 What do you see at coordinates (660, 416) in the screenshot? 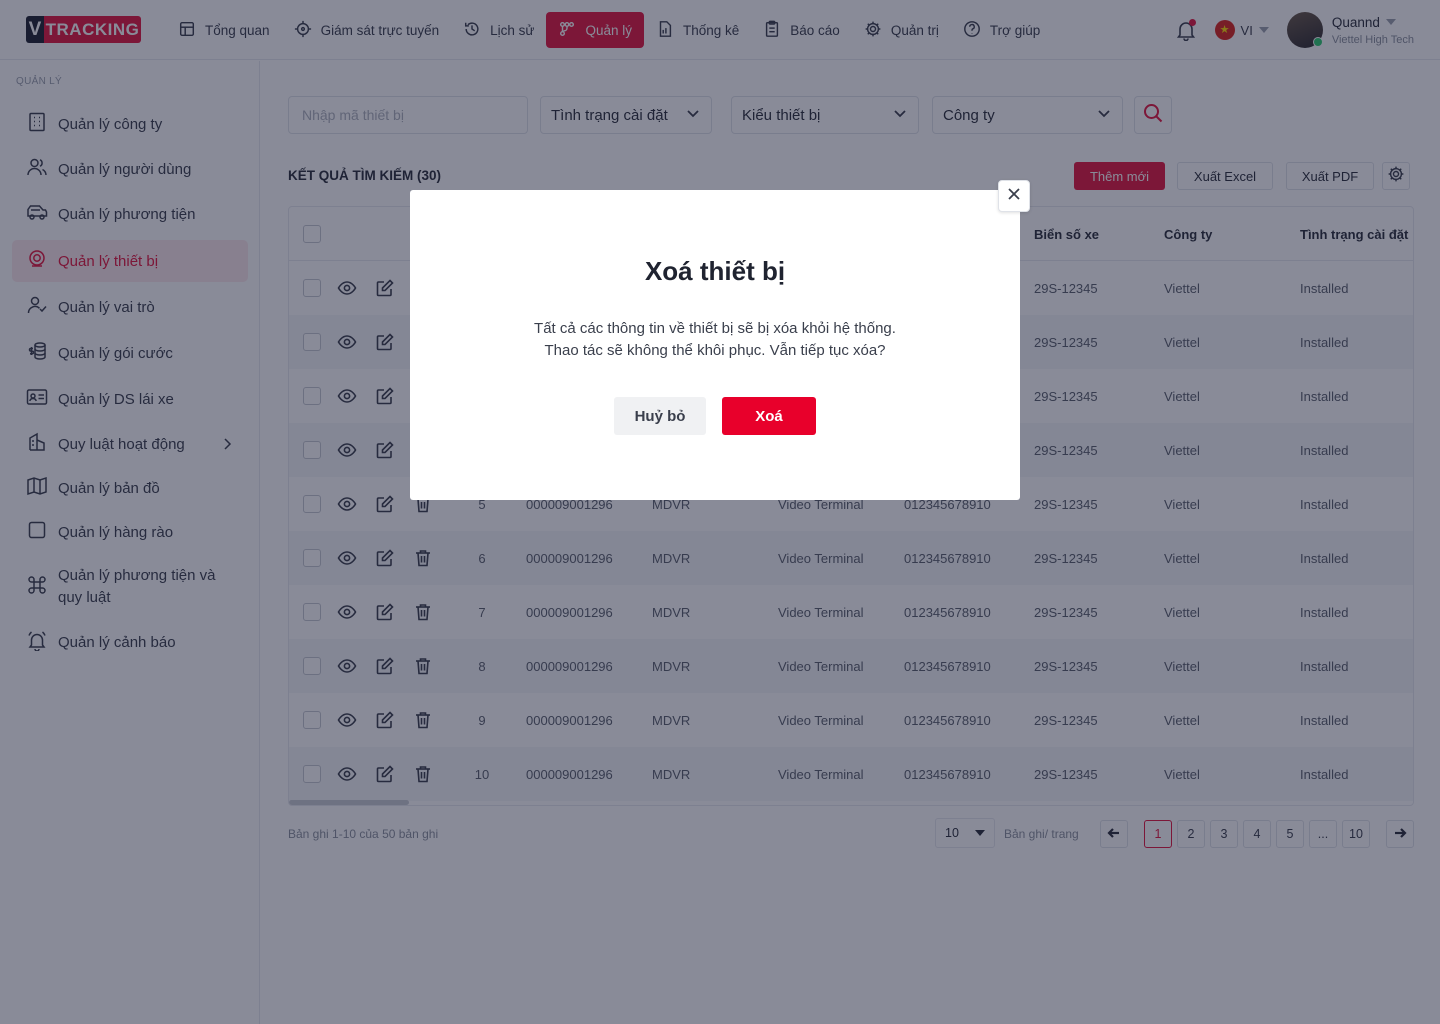
I see `cancel-button: Huỷ bỏ` at bounding box center [660, 416].